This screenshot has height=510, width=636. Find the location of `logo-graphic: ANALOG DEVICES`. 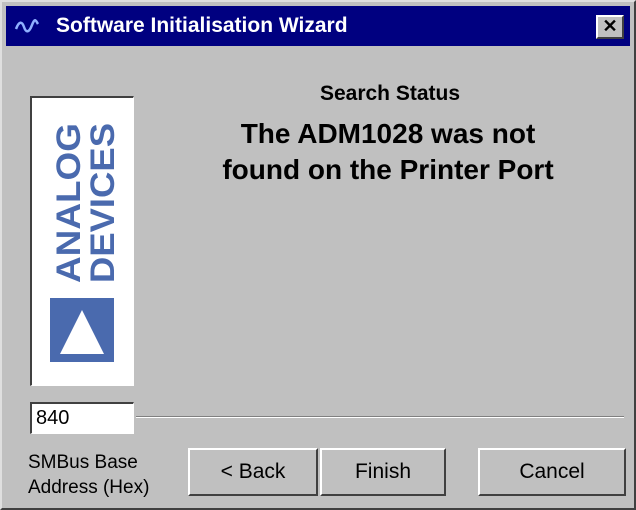

logo-graphic: ANALOG DEVICES is located at coordinates (86, 242).